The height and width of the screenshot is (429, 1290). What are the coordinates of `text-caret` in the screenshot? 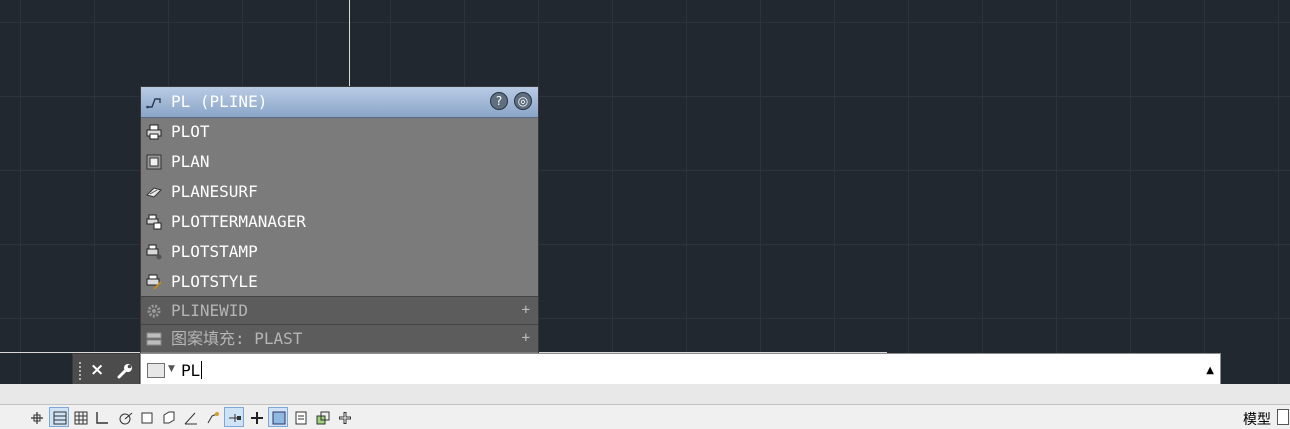 It's located at (201, 370).